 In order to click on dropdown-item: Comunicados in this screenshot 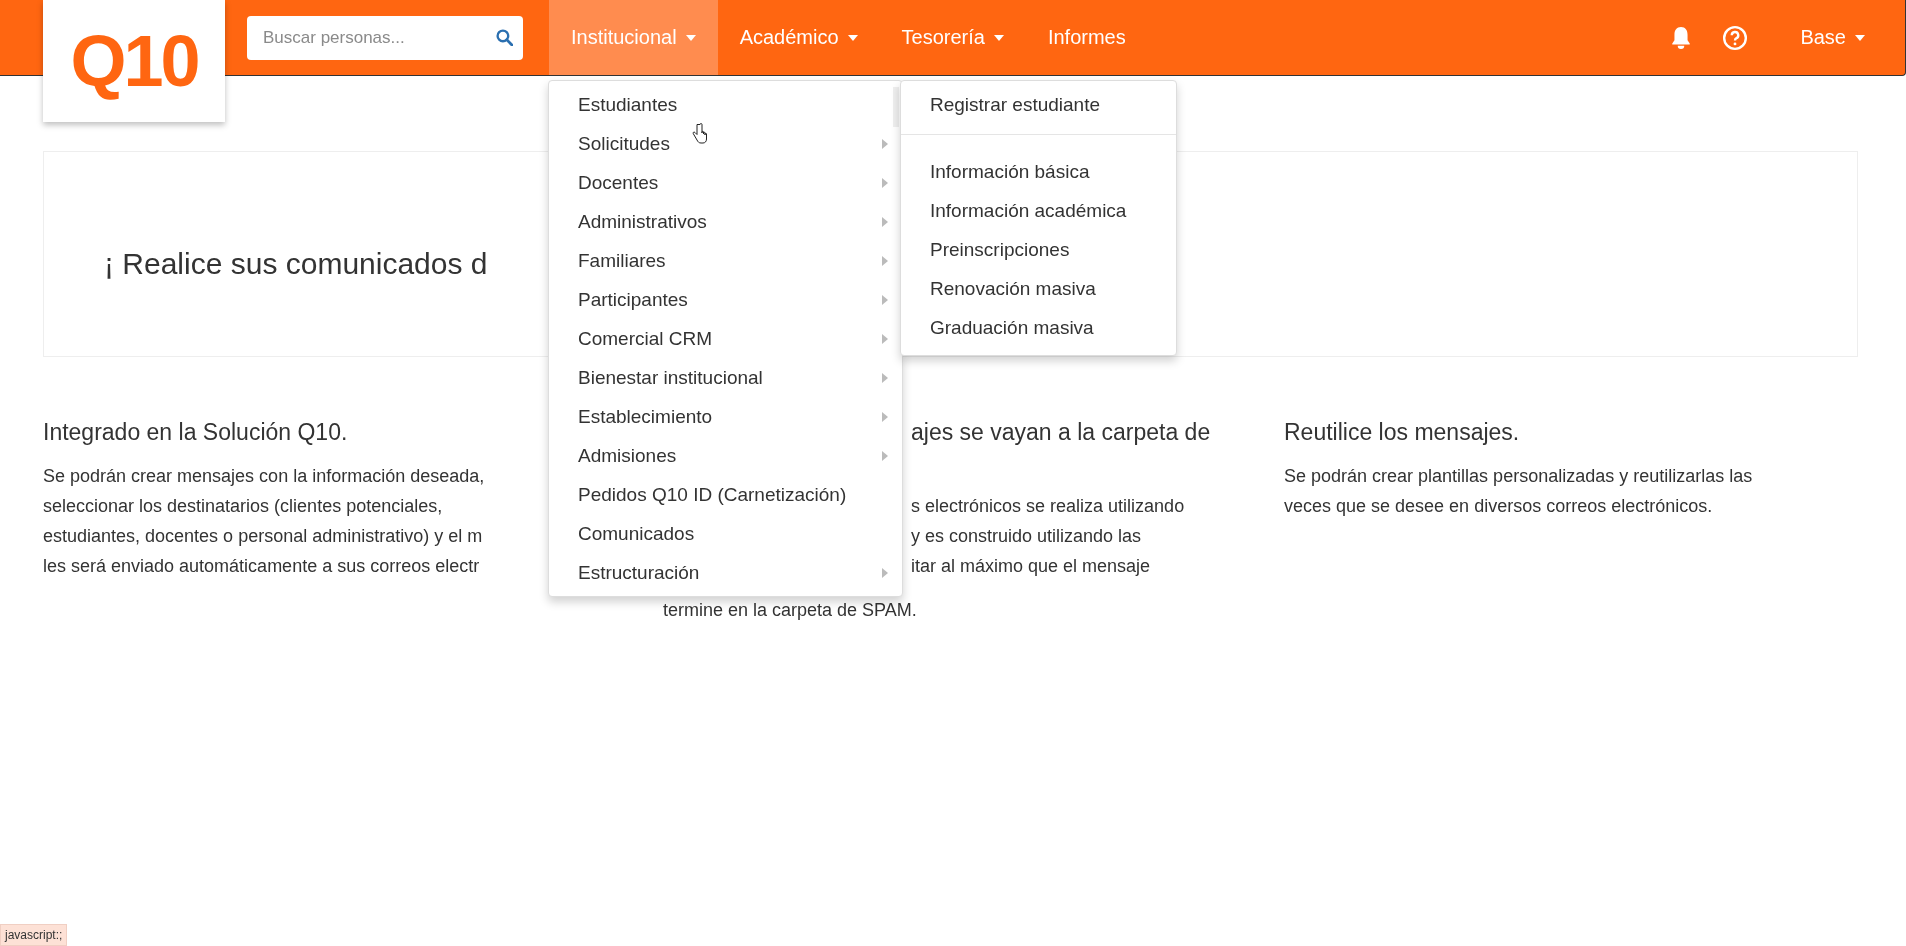, I will do `click(725, 533)`.